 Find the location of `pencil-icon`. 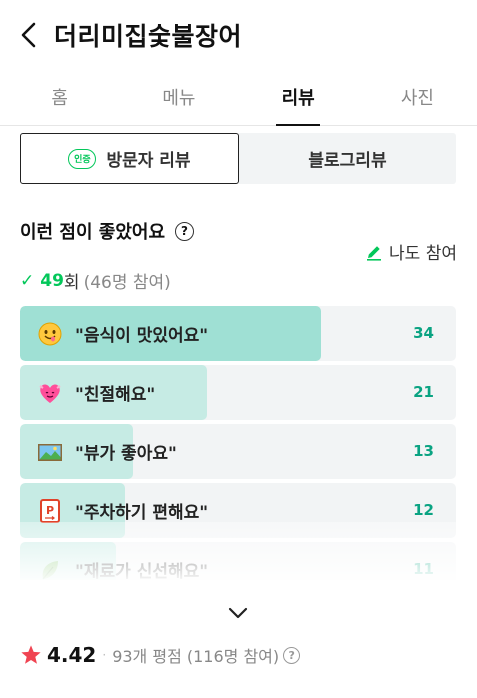

pencil-icon is located at coordinates (374, 253).